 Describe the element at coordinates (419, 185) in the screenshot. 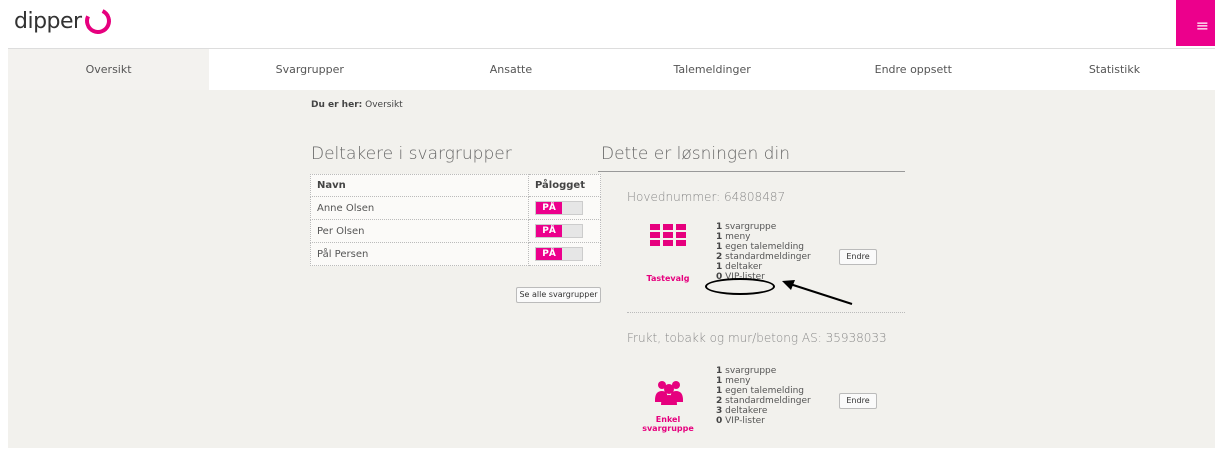

I see `column-header-name: Navn` at that location.